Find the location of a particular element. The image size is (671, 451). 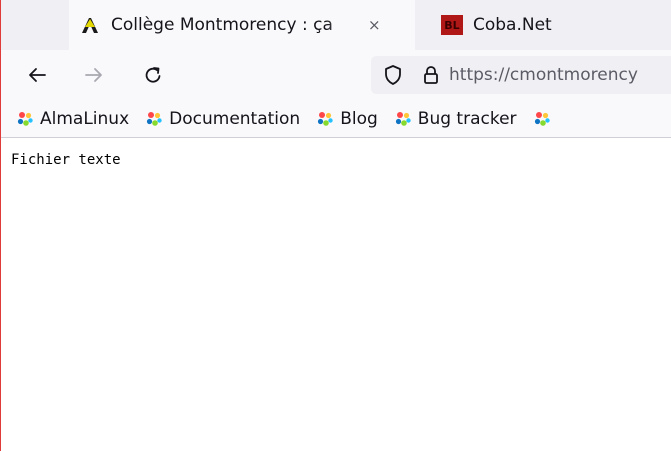

url-bar: https://cmontmorency is located at coordinates (521, 75).